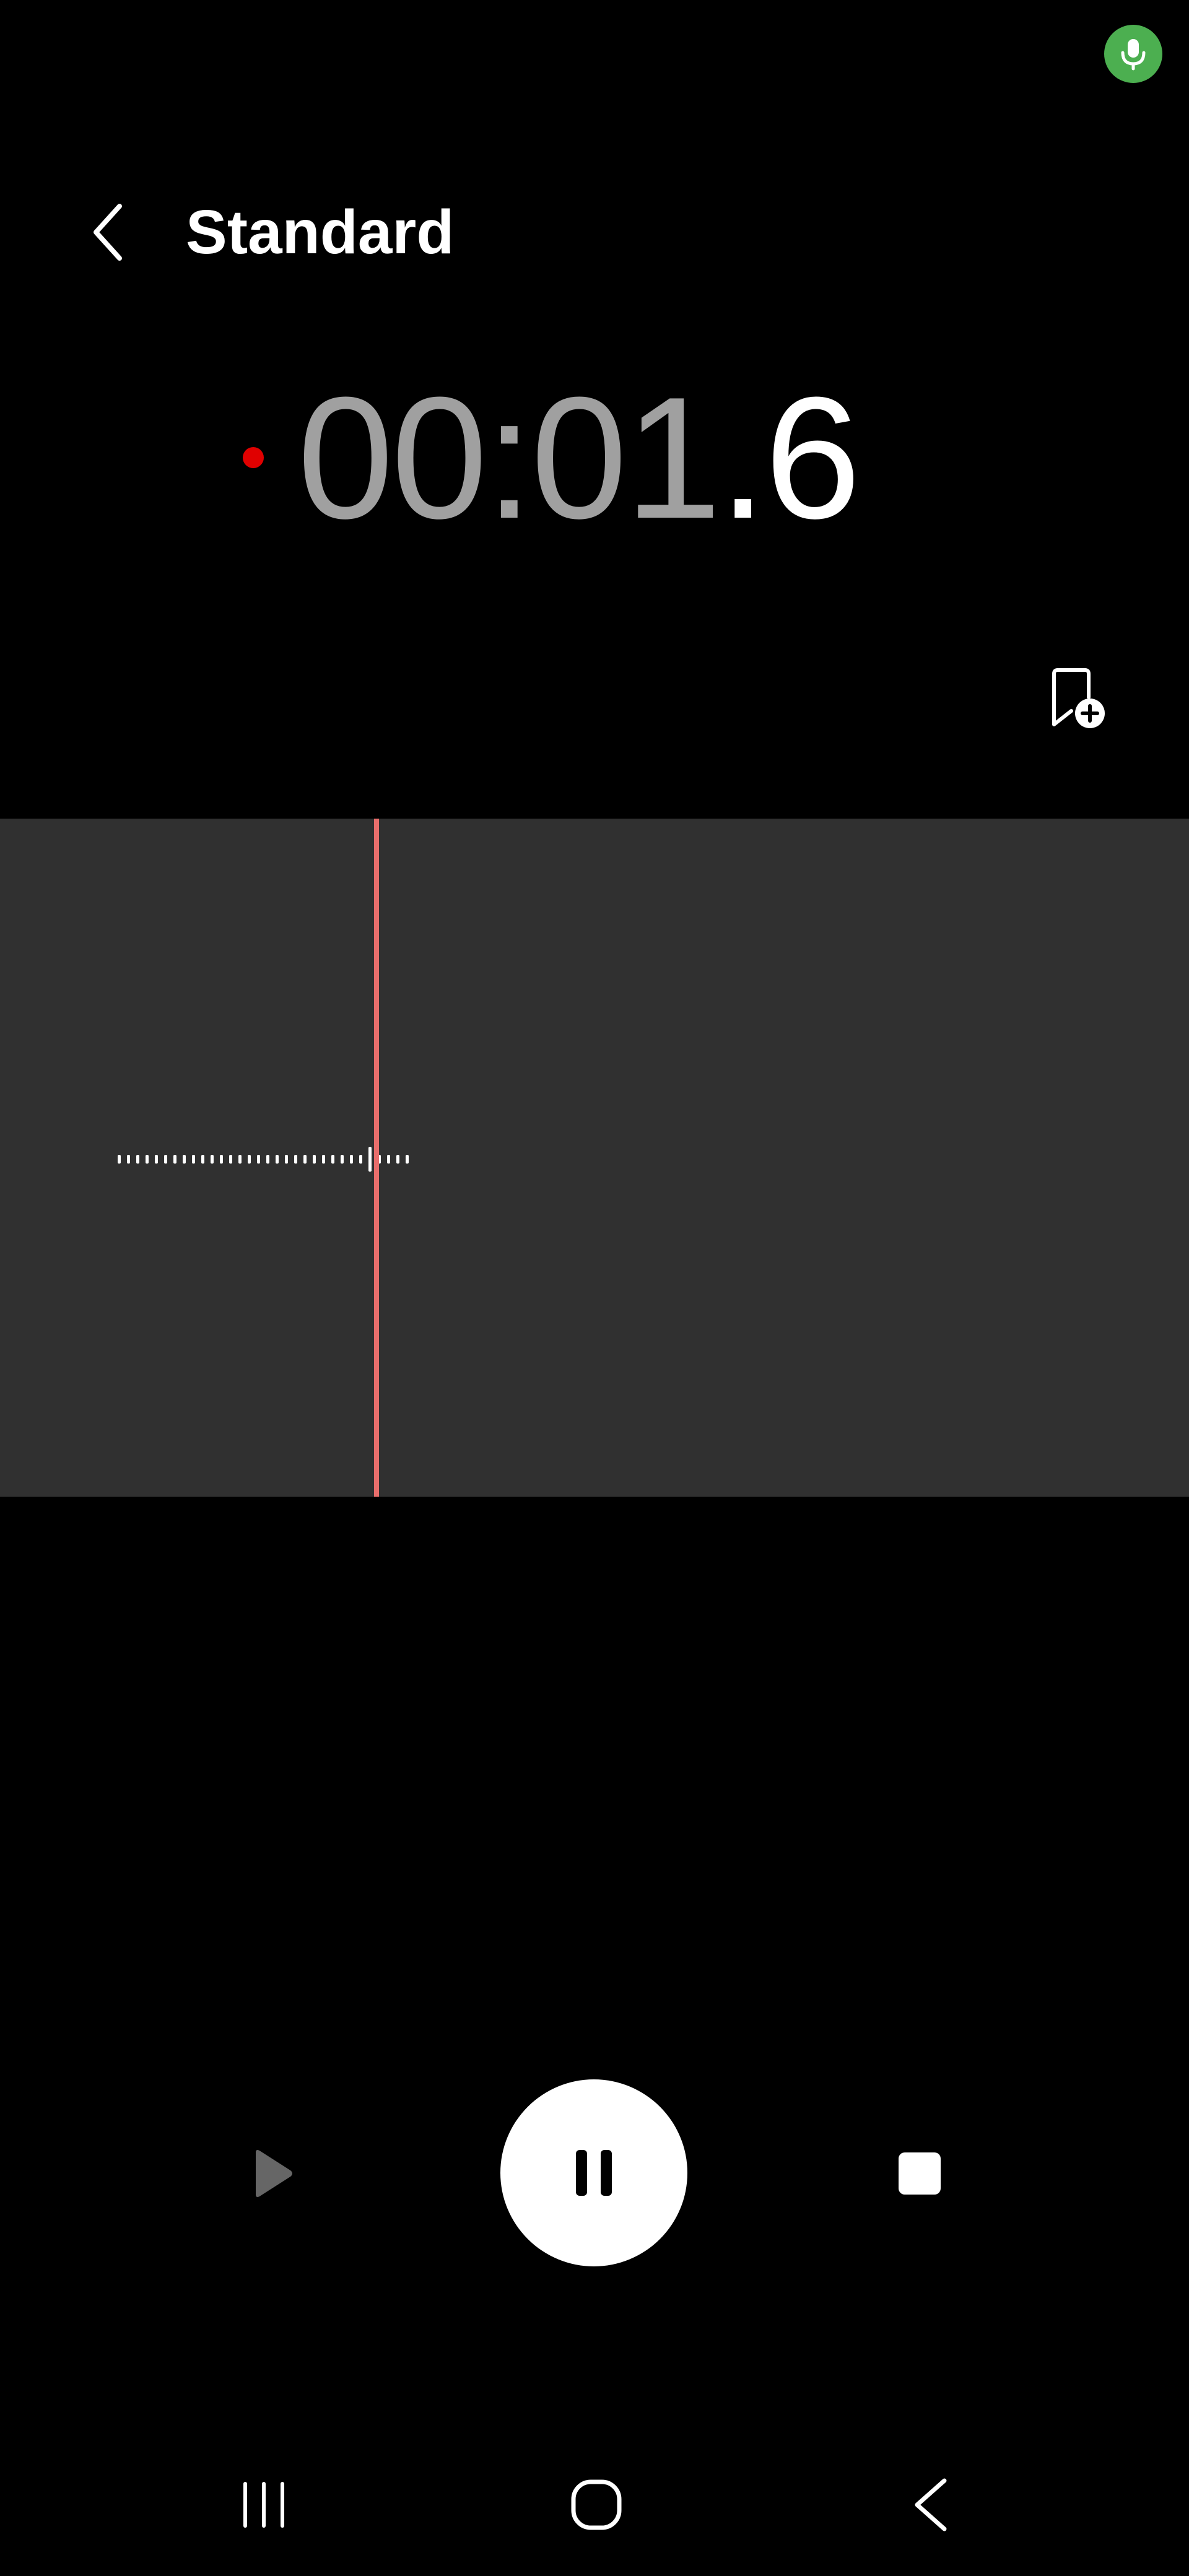  I want to click on pause-button, so click(593, 2172).